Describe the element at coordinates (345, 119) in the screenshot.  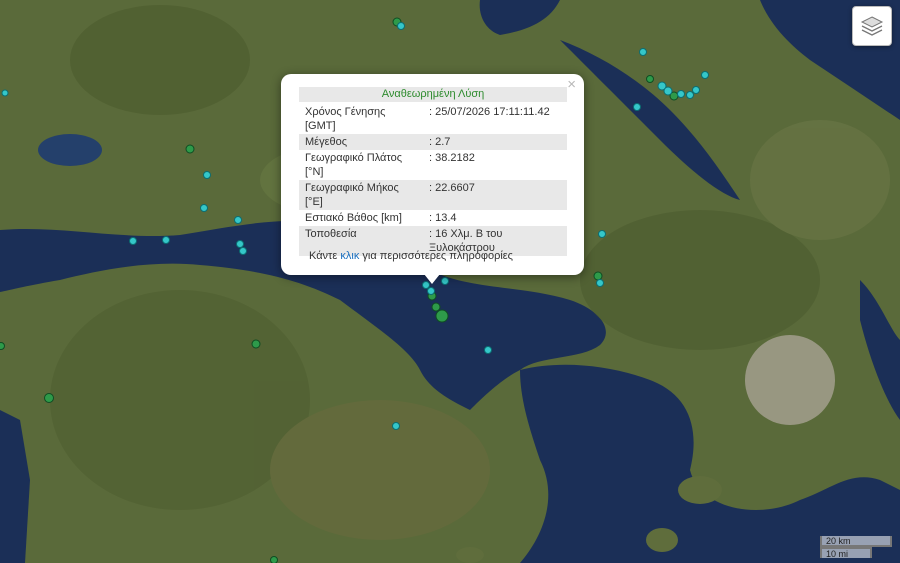
I see `detail-label: Χρόνος Γένησης [GMT]` at that location.